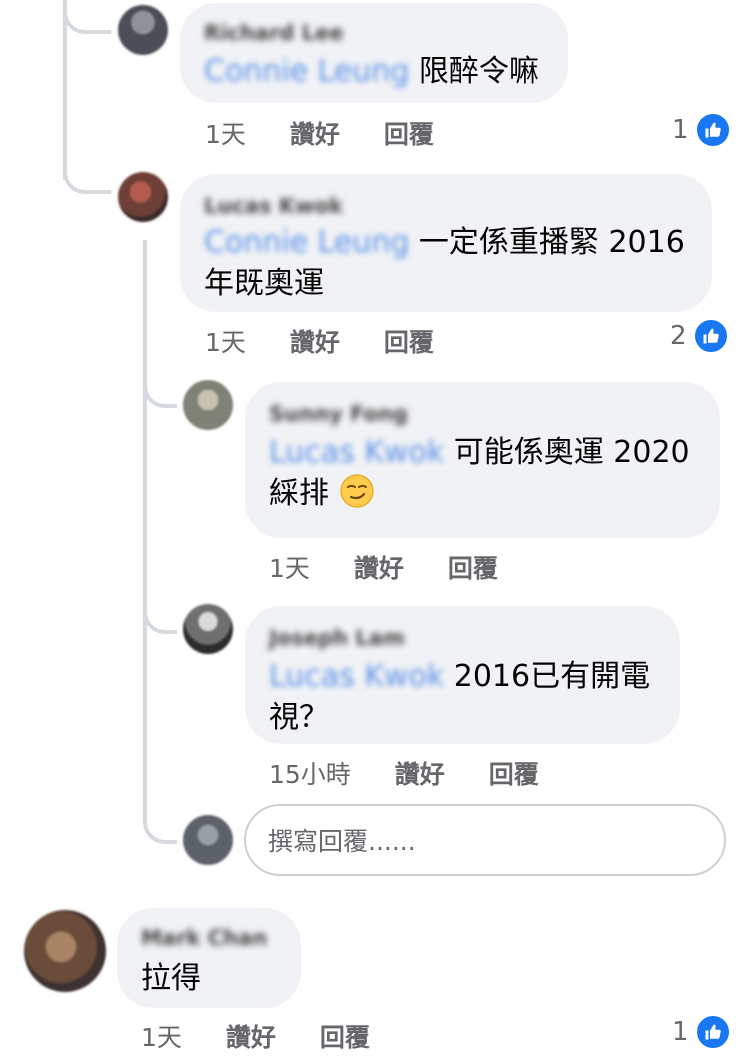  I want to click on comment-bubble: Lucas Kwok Connie Leung 一定係重播緊 2016 年既奧運, so click(446, 243).